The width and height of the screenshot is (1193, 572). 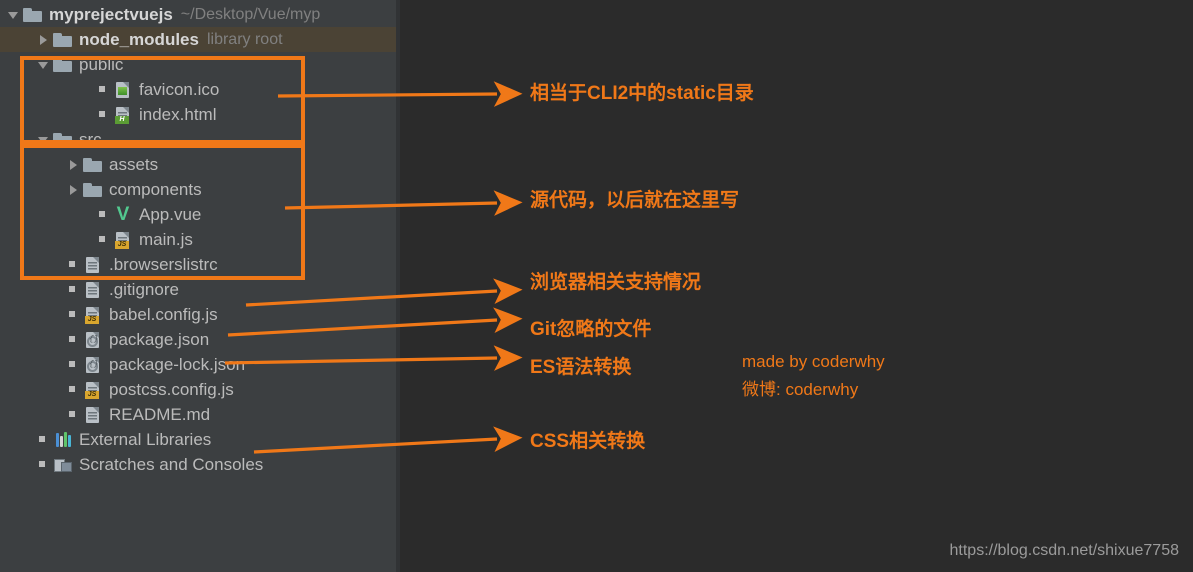 What do you see at coordinates (800, 389) in the screenshot?
I see `credit-text: 微博: coderwhy` at bounding box center [800, 389].